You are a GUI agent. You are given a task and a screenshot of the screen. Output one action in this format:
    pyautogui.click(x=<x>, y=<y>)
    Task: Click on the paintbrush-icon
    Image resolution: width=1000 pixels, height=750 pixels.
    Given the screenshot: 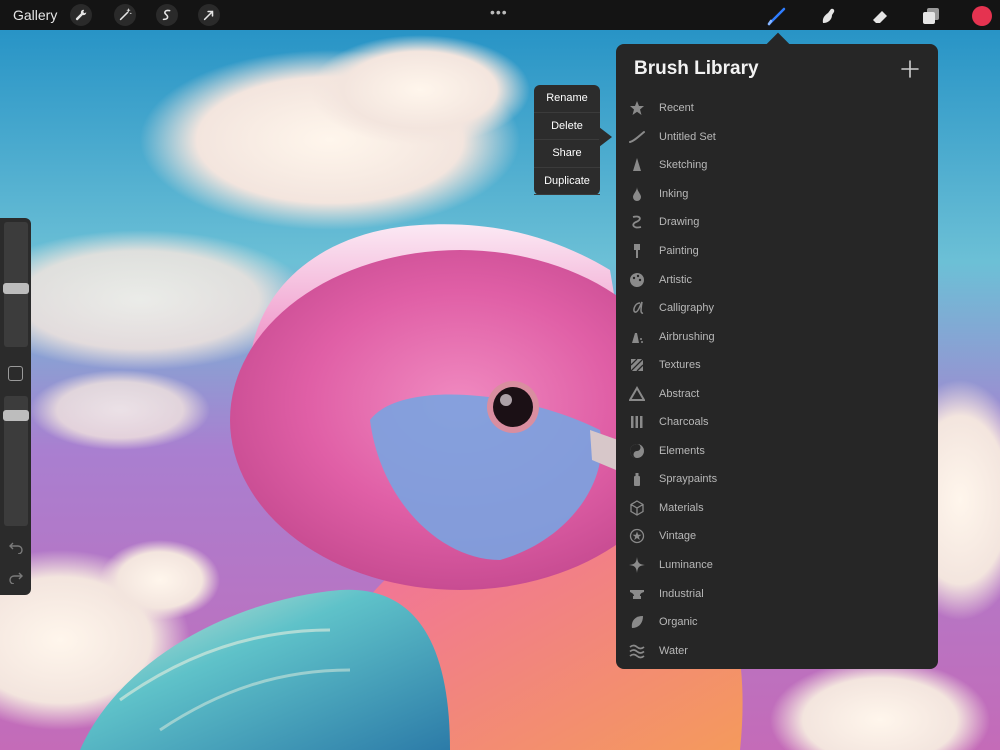 What is the action you would take?
    pyautogui.click(x=637, y=251)
    